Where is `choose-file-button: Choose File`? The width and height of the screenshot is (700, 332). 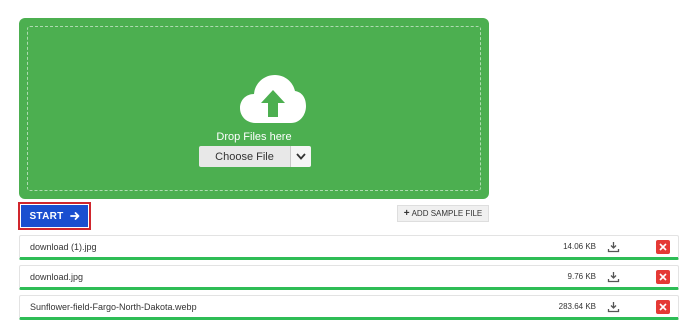 choose-file-button: Choose File is located at coordinates (244, 156).